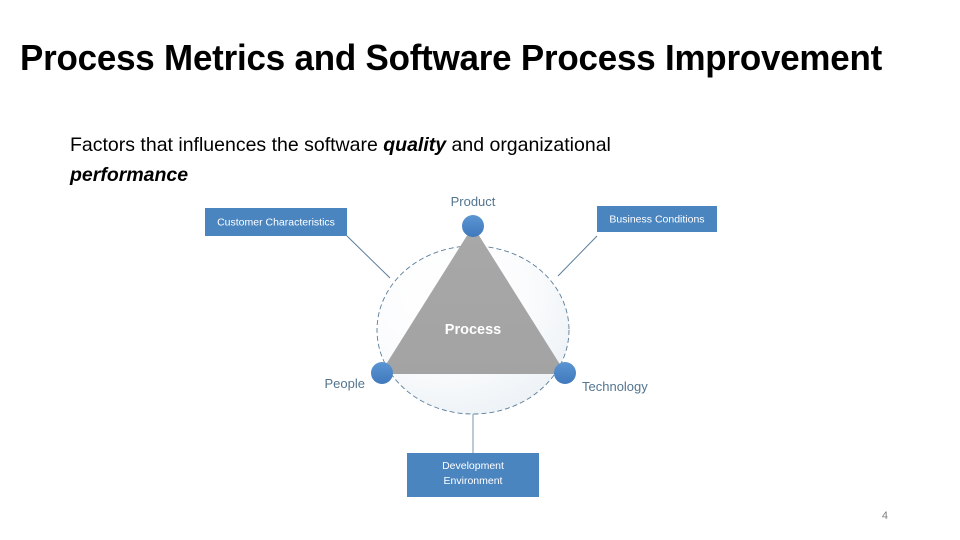  Describe the element at coordinates (368, 257) in the screenshot. I see `connector-customer-characteristics` at that location.